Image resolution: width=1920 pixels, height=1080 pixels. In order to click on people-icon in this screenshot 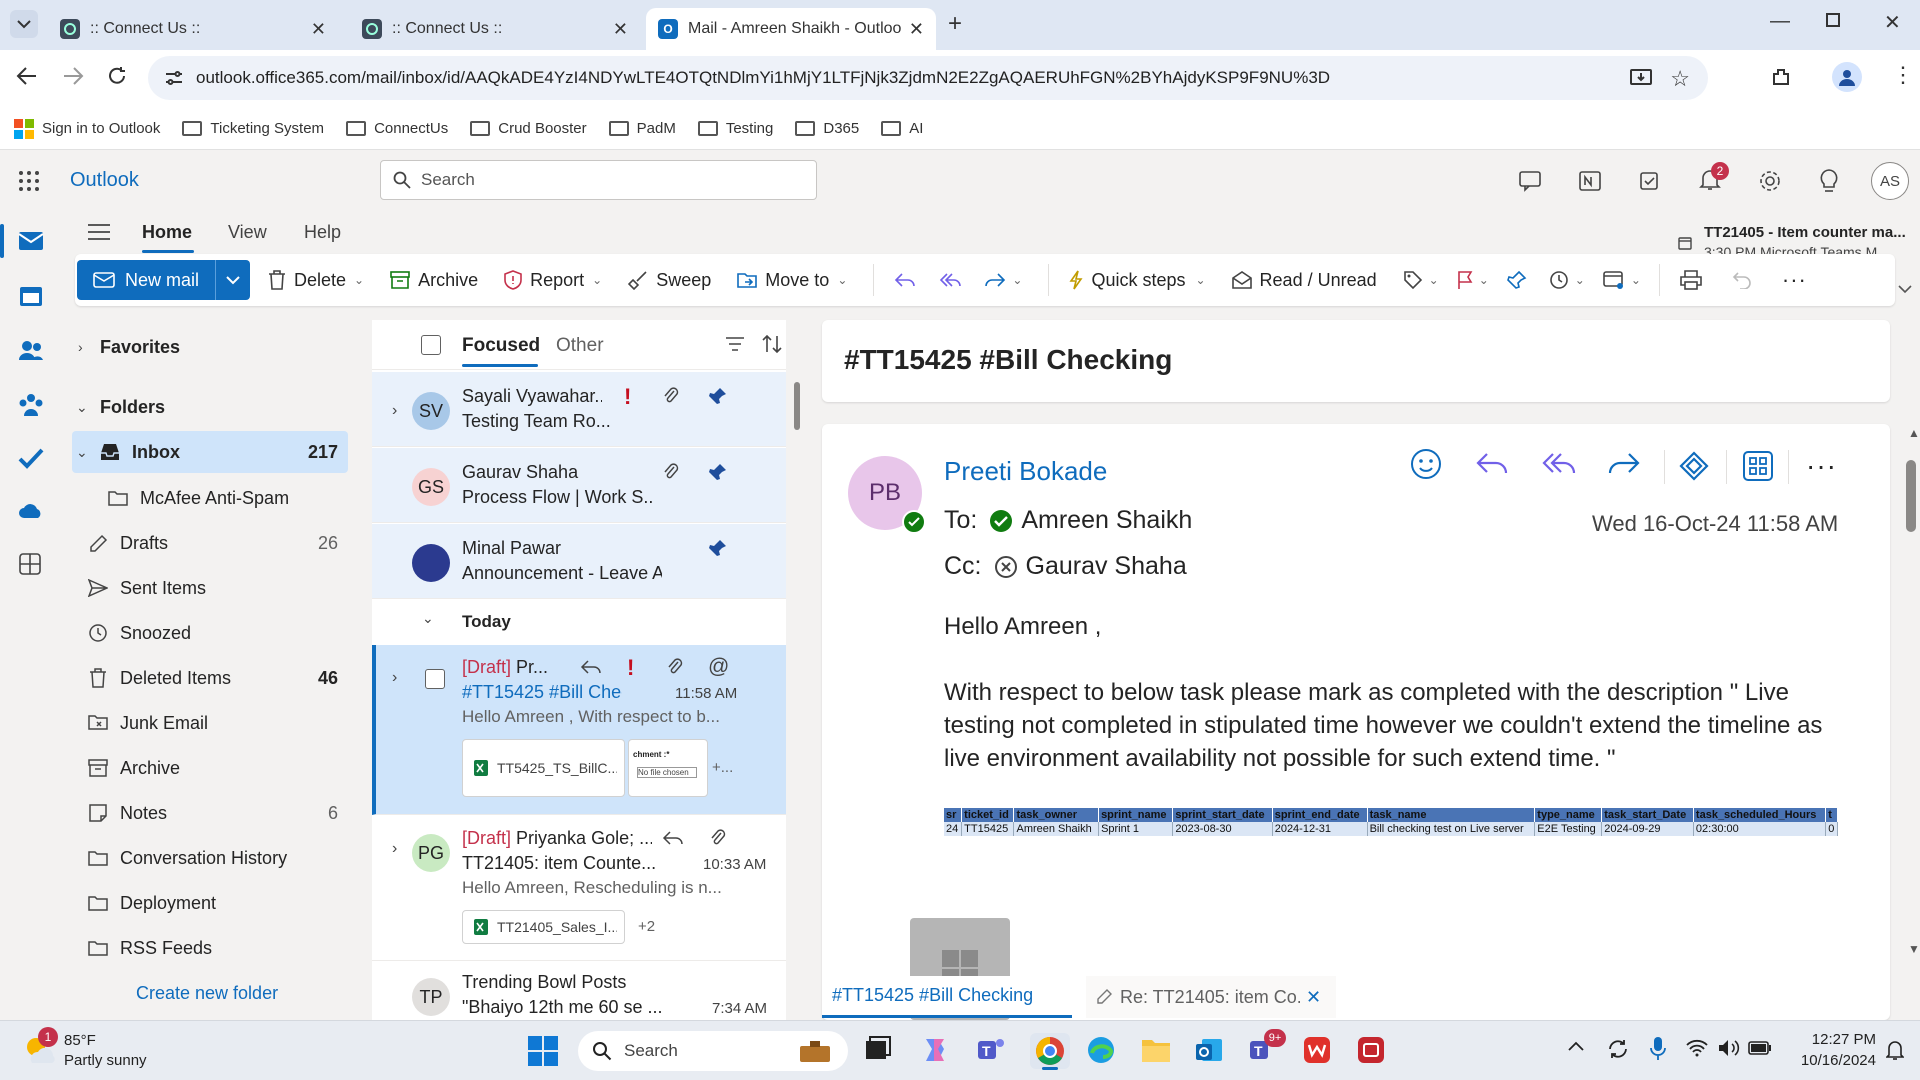, I will do `click(31, 350)`.